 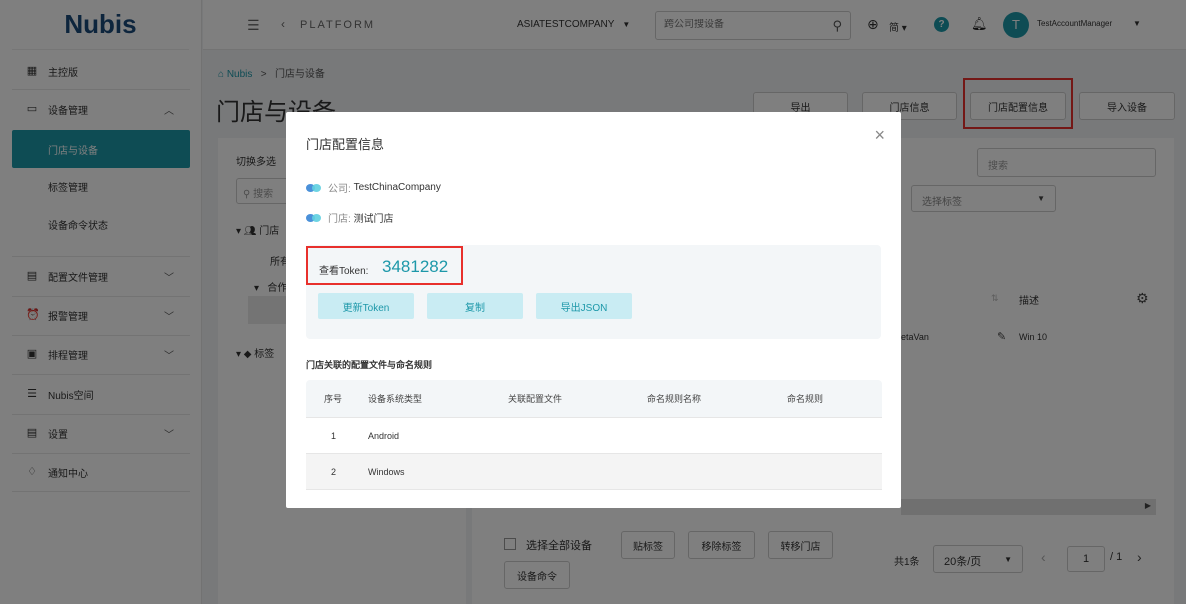 I want to click on column-header: 命名规则, so click(x=805, y=399).